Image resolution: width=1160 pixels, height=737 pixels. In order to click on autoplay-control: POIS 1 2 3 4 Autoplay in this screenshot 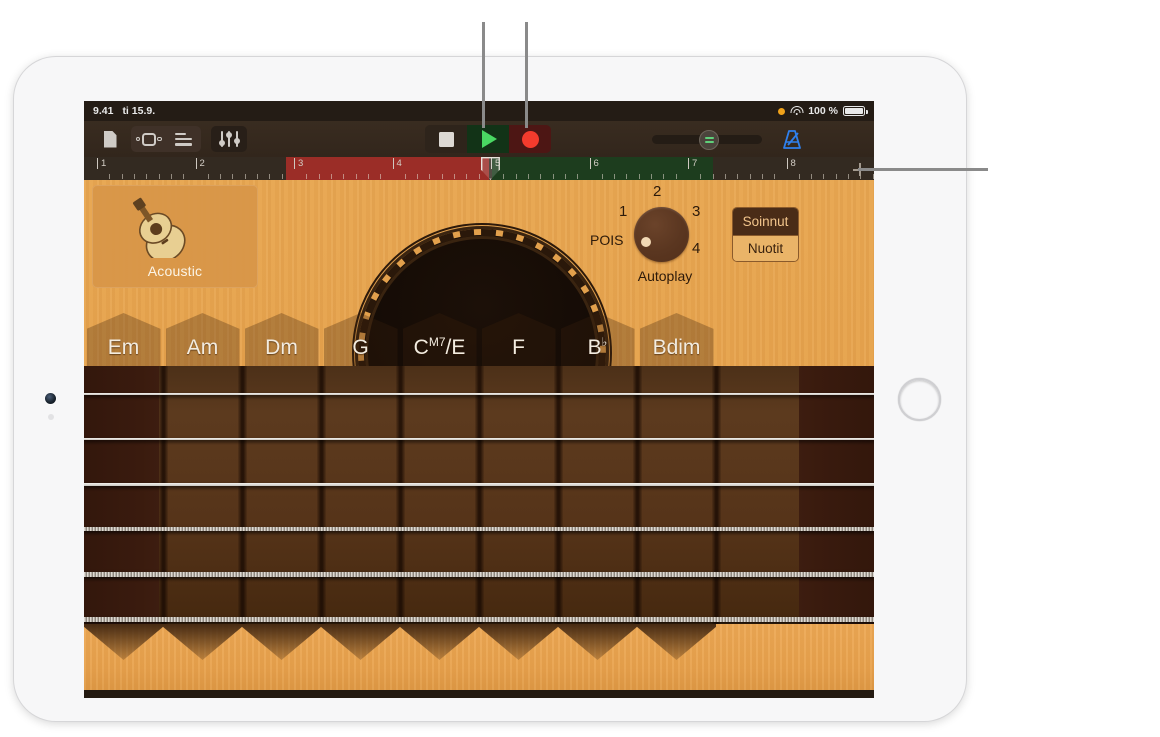, I will do `click(657, 236)`.